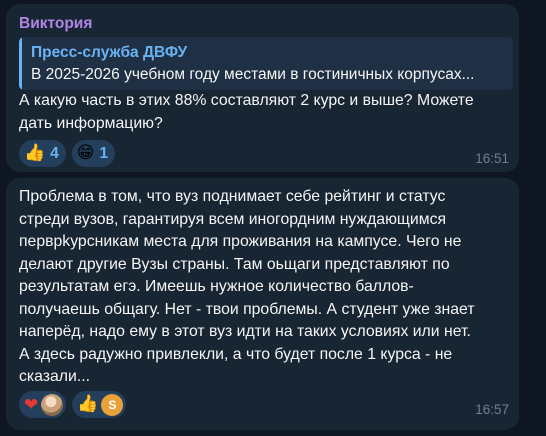  What do you see at coordinates (99, 404) in the screenshot?
I see `reaction-thumbs-up: 👍 S` at bounding box center [99, 404].